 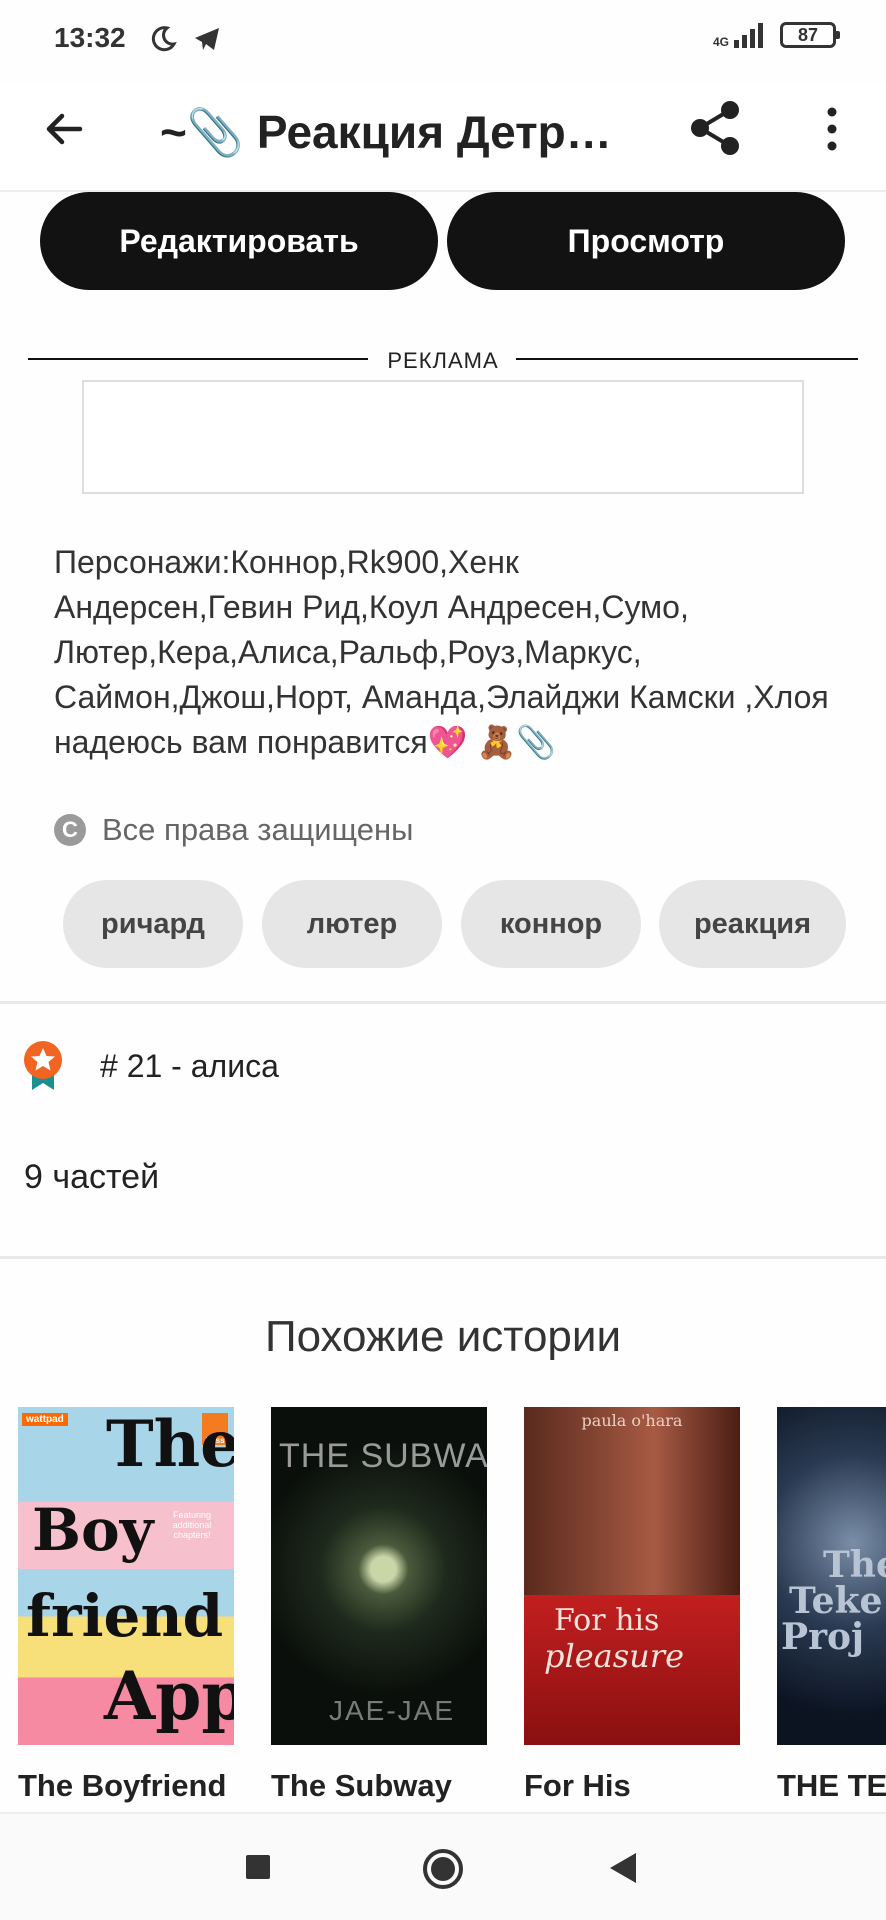 What do you see at coordinates (43, 1065) in the screenshot?
I see `ranking-medal-icon` at bounding box center [43, 1065].